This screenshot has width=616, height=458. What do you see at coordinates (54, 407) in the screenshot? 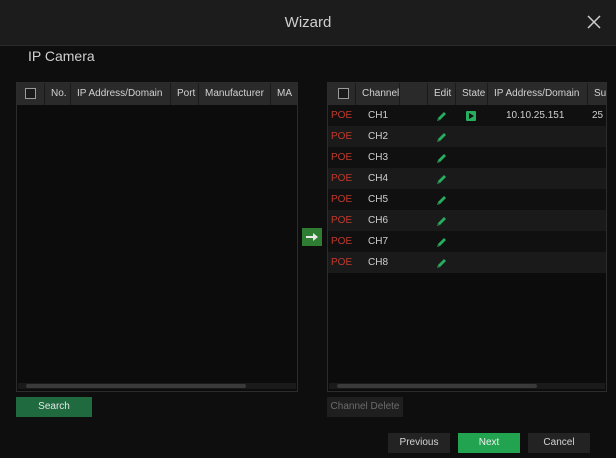
I see `search-button: Search` at bounding box center [54, 407].